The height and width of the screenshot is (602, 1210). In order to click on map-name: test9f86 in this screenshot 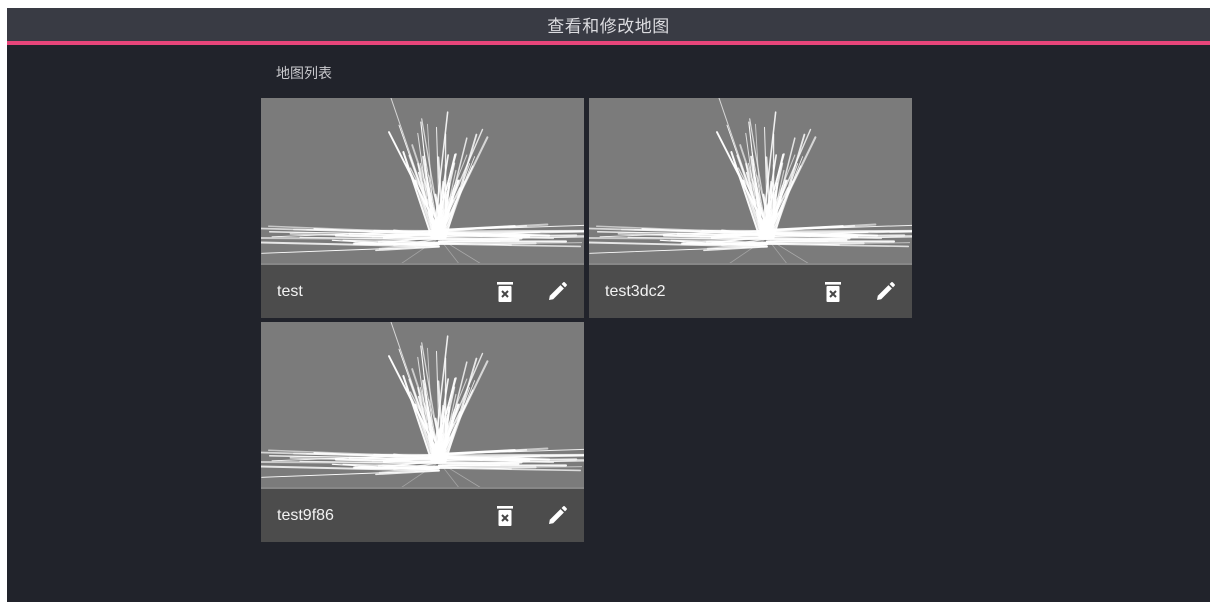, I will do `click(305, 515)`.